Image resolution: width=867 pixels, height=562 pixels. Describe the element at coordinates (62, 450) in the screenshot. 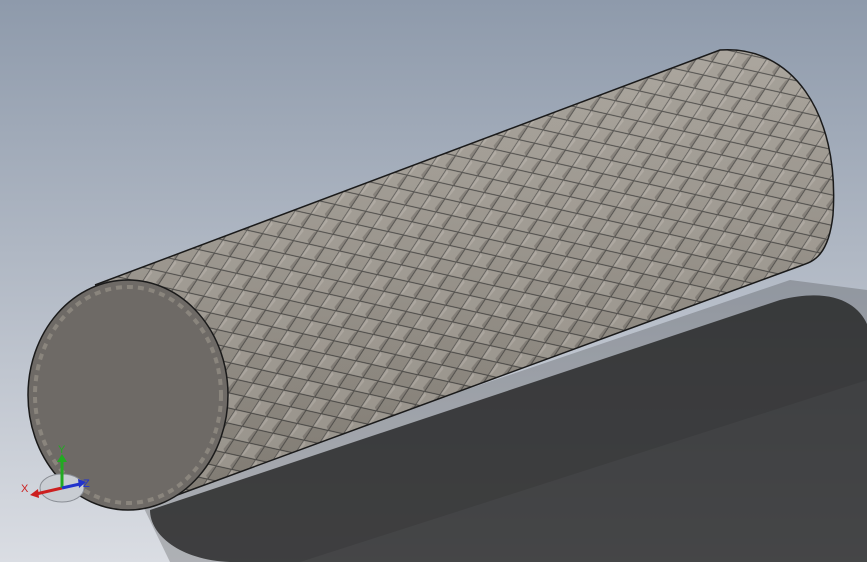

I see `y-axis-label: Y` at that location.